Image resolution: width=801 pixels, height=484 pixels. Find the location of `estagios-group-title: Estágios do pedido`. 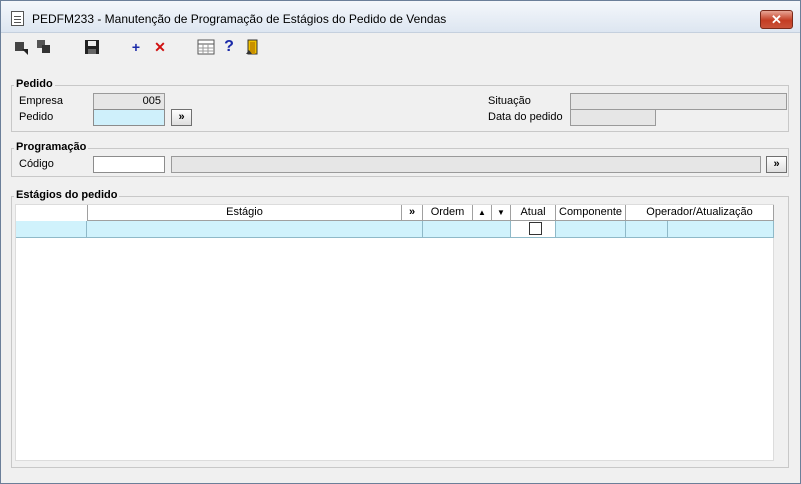

estagios-group-title: Estágios do pedido is located at coordinates (67, 195).